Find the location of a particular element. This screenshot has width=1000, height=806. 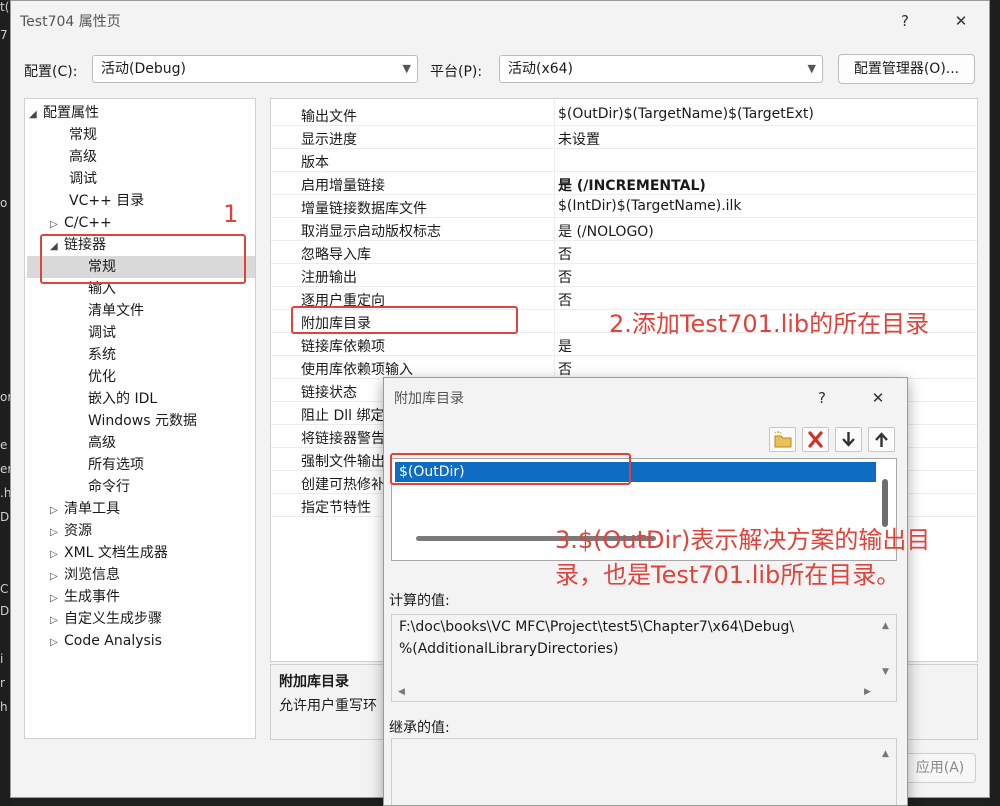

tree-item-linker-command-line: 命令行 is located at coordinates (109, 487).